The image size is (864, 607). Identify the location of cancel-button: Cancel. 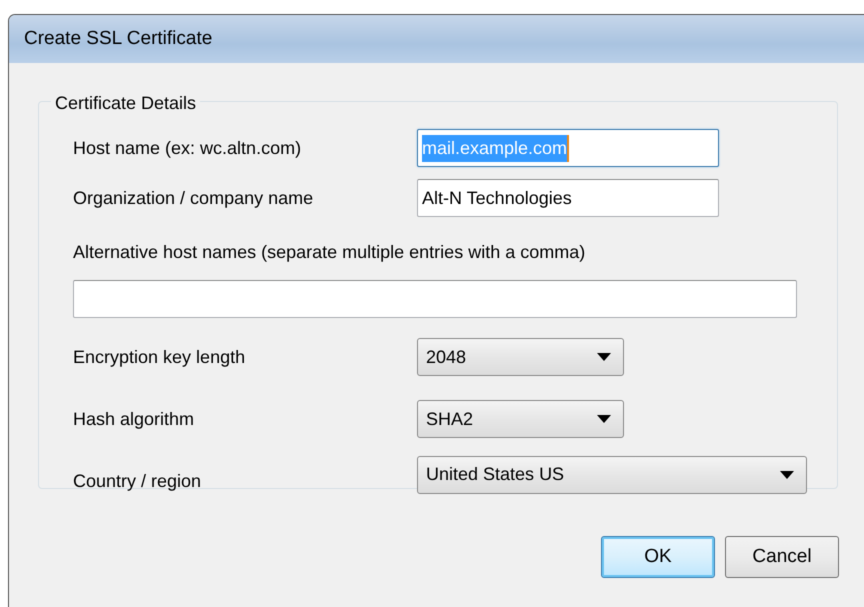
(782, 557).